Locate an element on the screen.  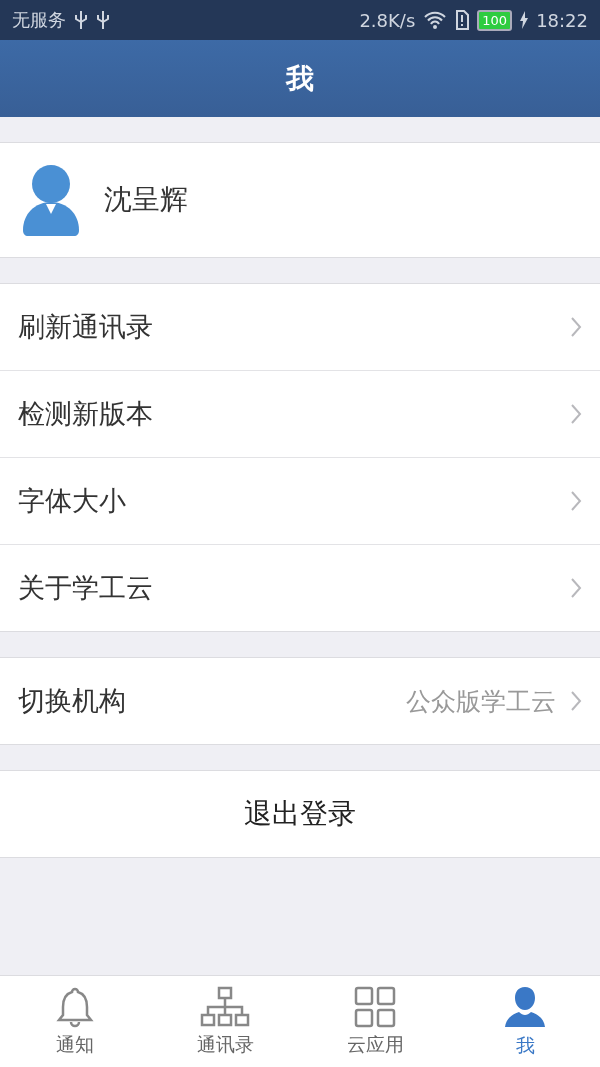
tab: 我 is located at coordinates (525, 1021).